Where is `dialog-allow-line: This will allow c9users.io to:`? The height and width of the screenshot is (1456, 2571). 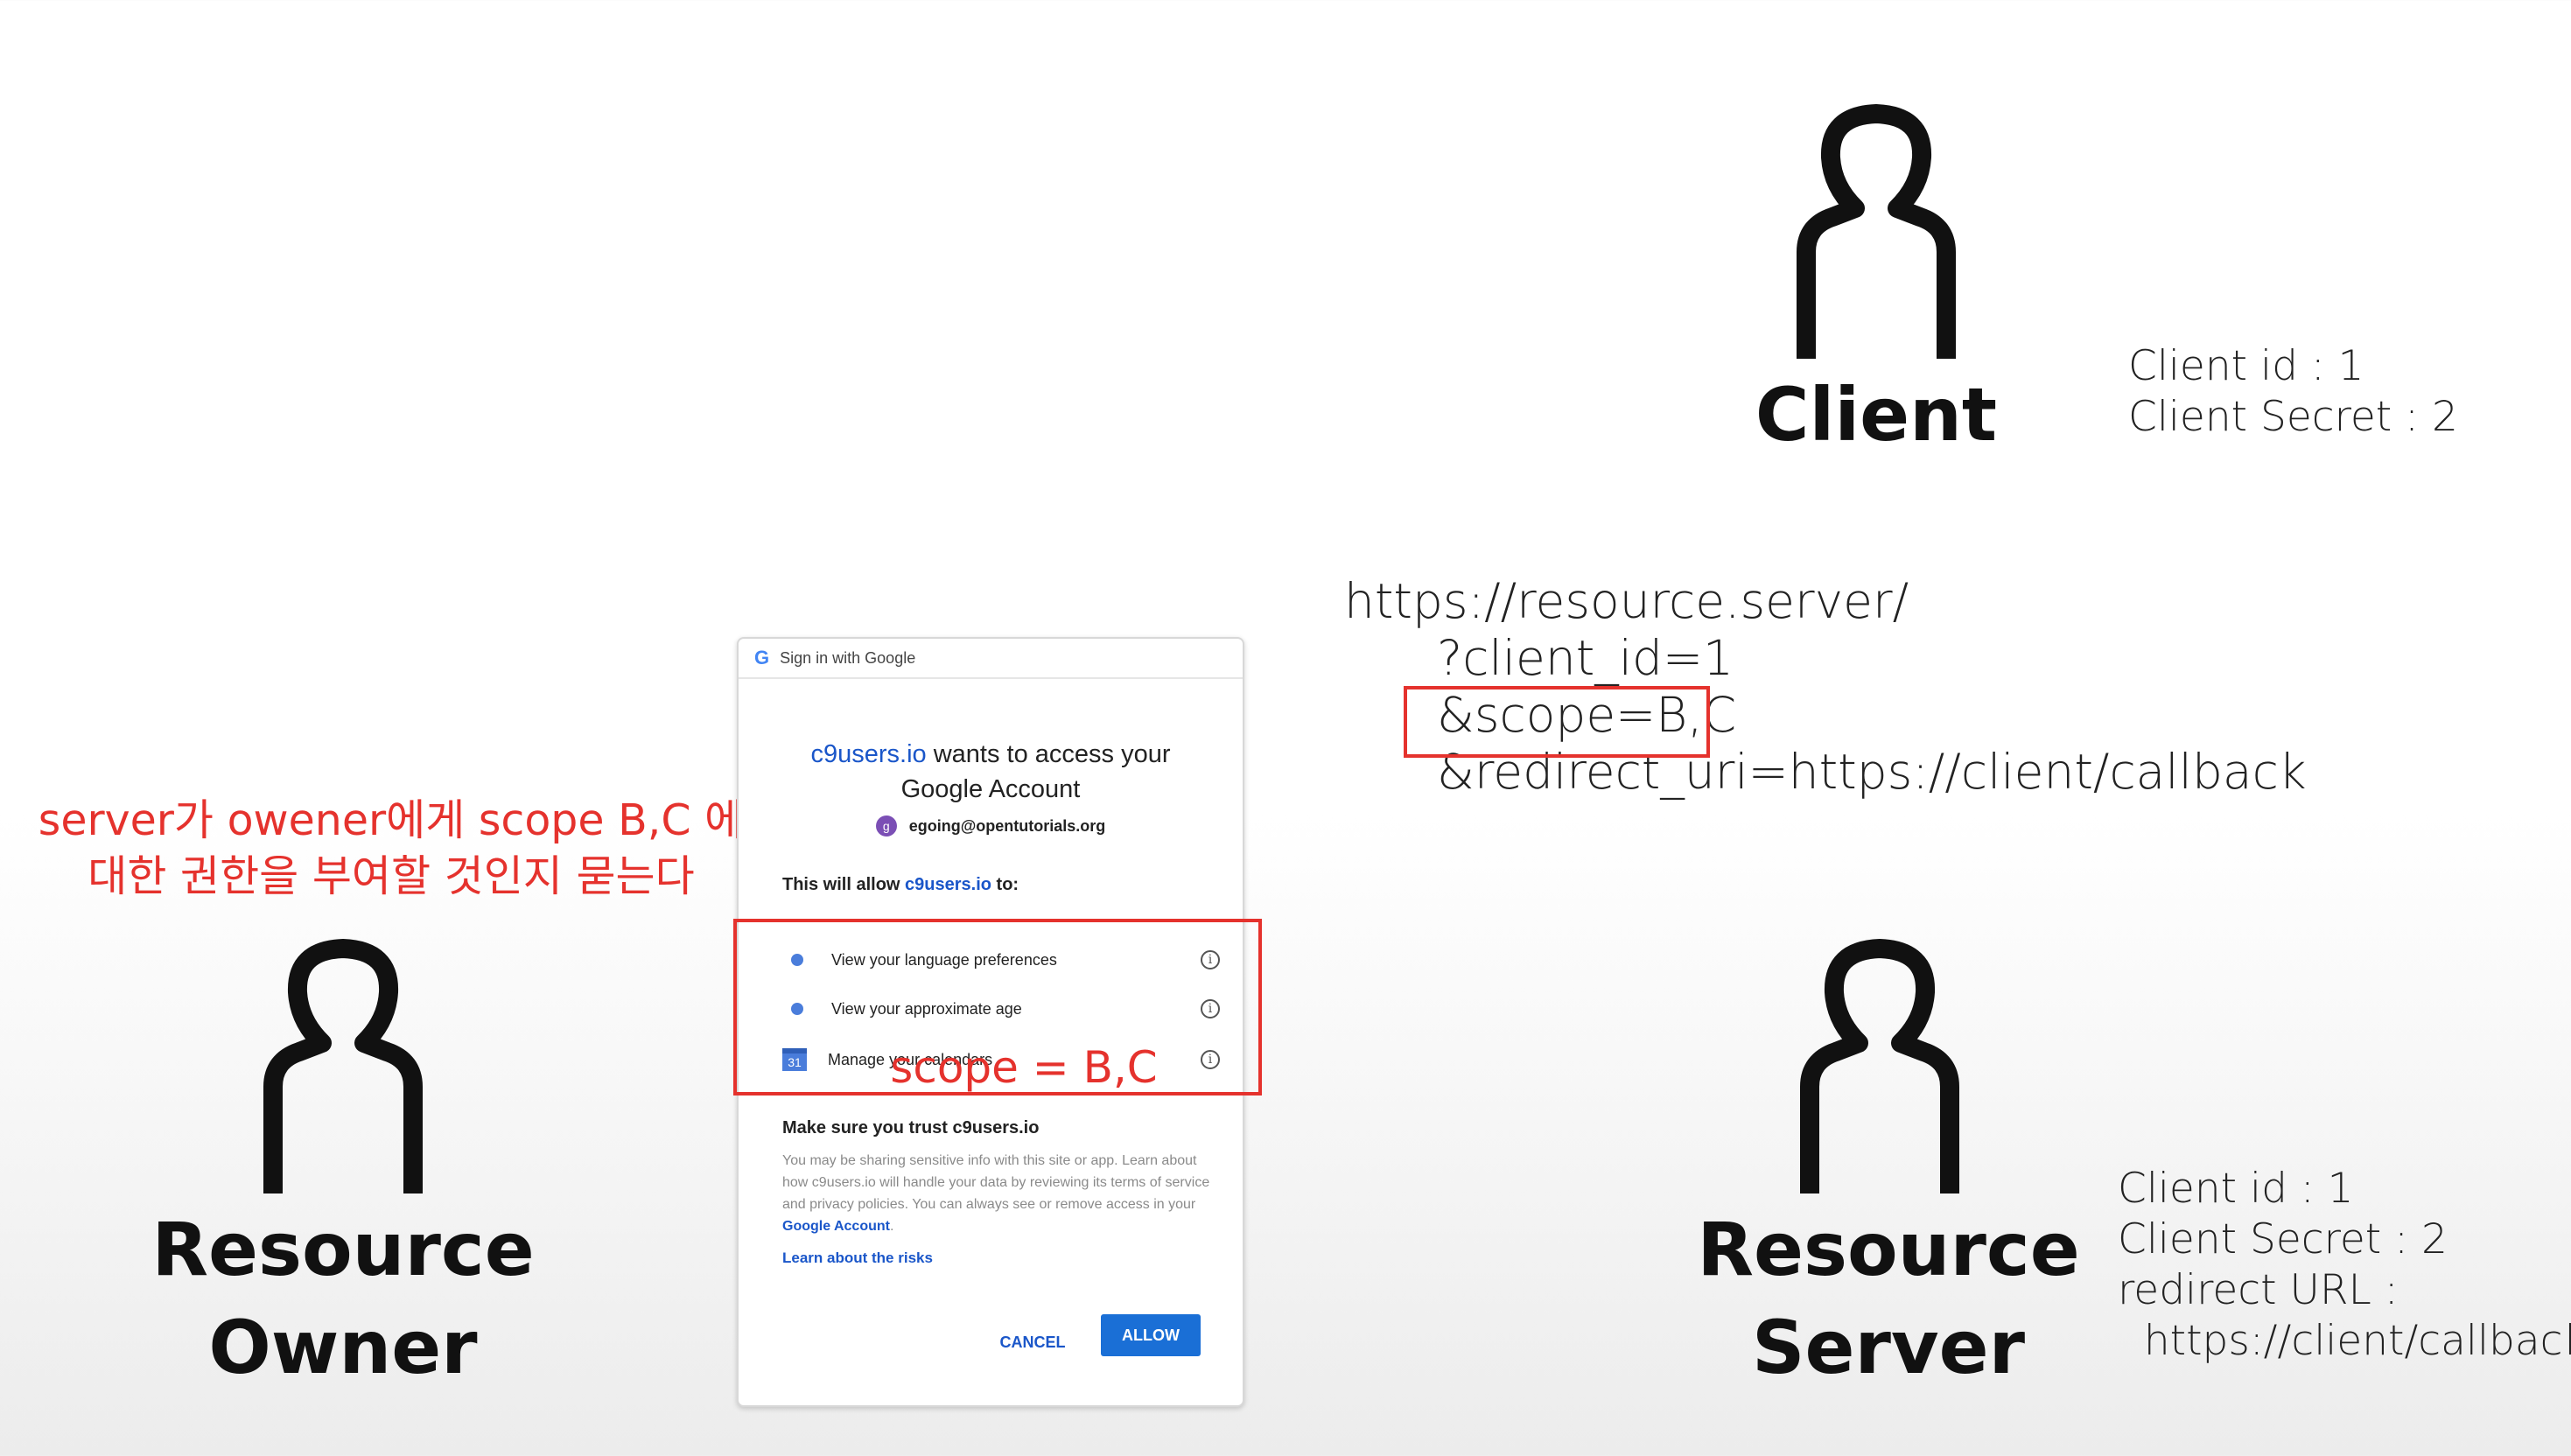 dialog-allow-line: This will allow c9users.io to: is located at coordinates (1013, 885).